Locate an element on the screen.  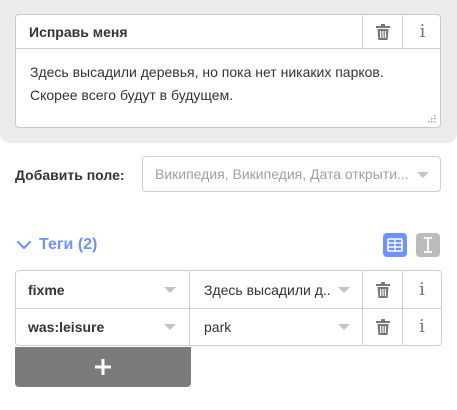
text-view-icon is located at coordinates (428, 245).